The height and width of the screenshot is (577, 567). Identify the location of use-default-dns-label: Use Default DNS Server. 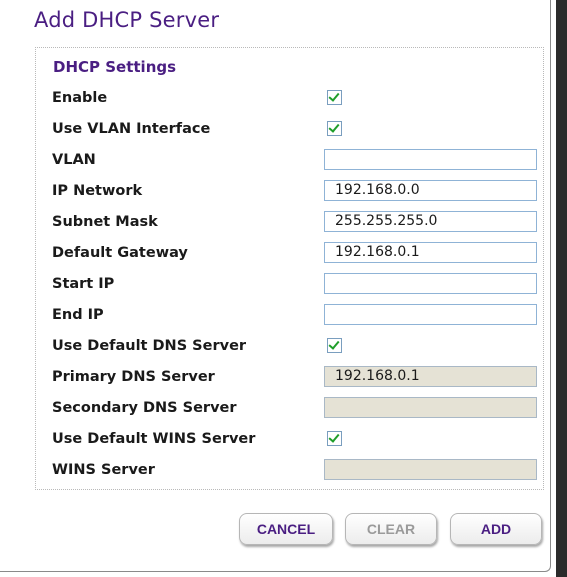
(149, 346).